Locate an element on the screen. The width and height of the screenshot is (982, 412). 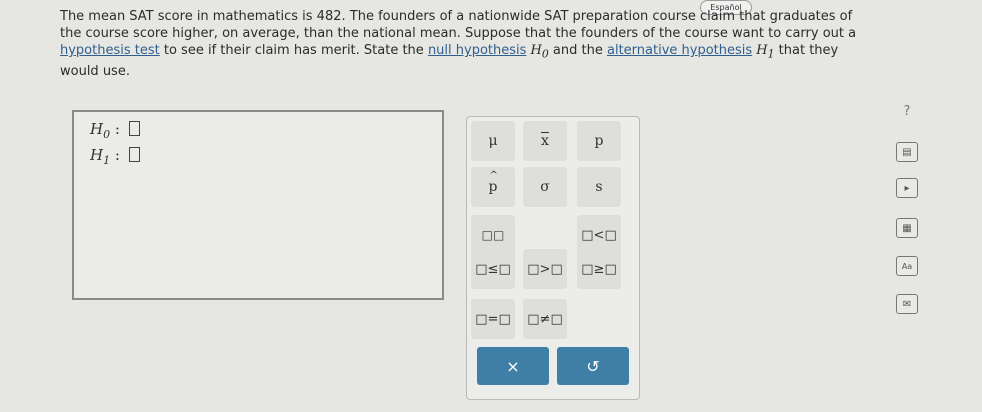
book-icon: ▤ is located at coordinates (907, 152).